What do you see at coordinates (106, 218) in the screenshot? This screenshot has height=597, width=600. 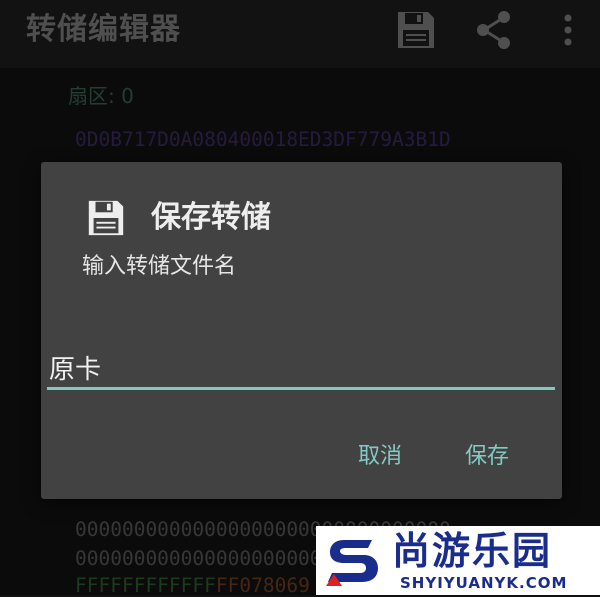 I see `floppy-disk-icon` at bounding box center [106, 218].